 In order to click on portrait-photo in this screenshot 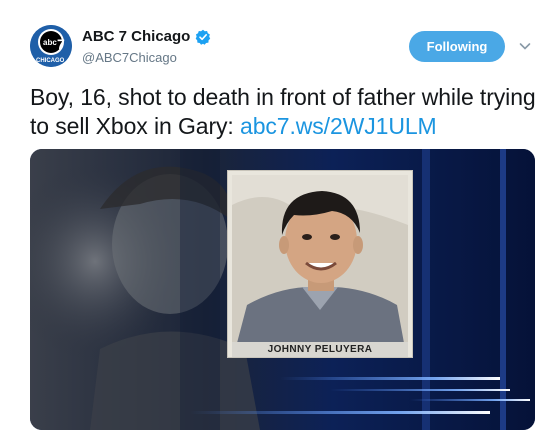, I will do `click(320, 259)`.